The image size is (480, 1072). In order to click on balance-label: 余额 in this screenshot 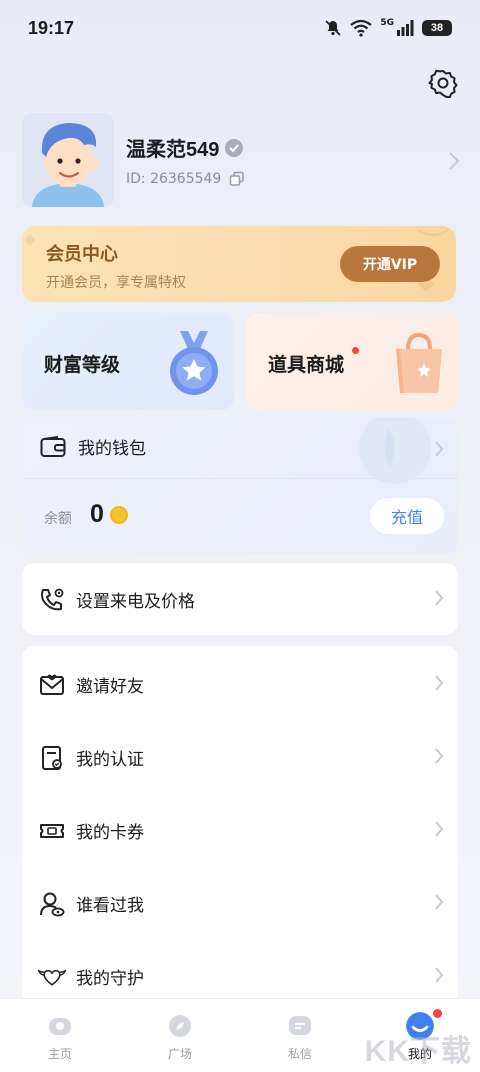, I will do `click(58, 519)`.